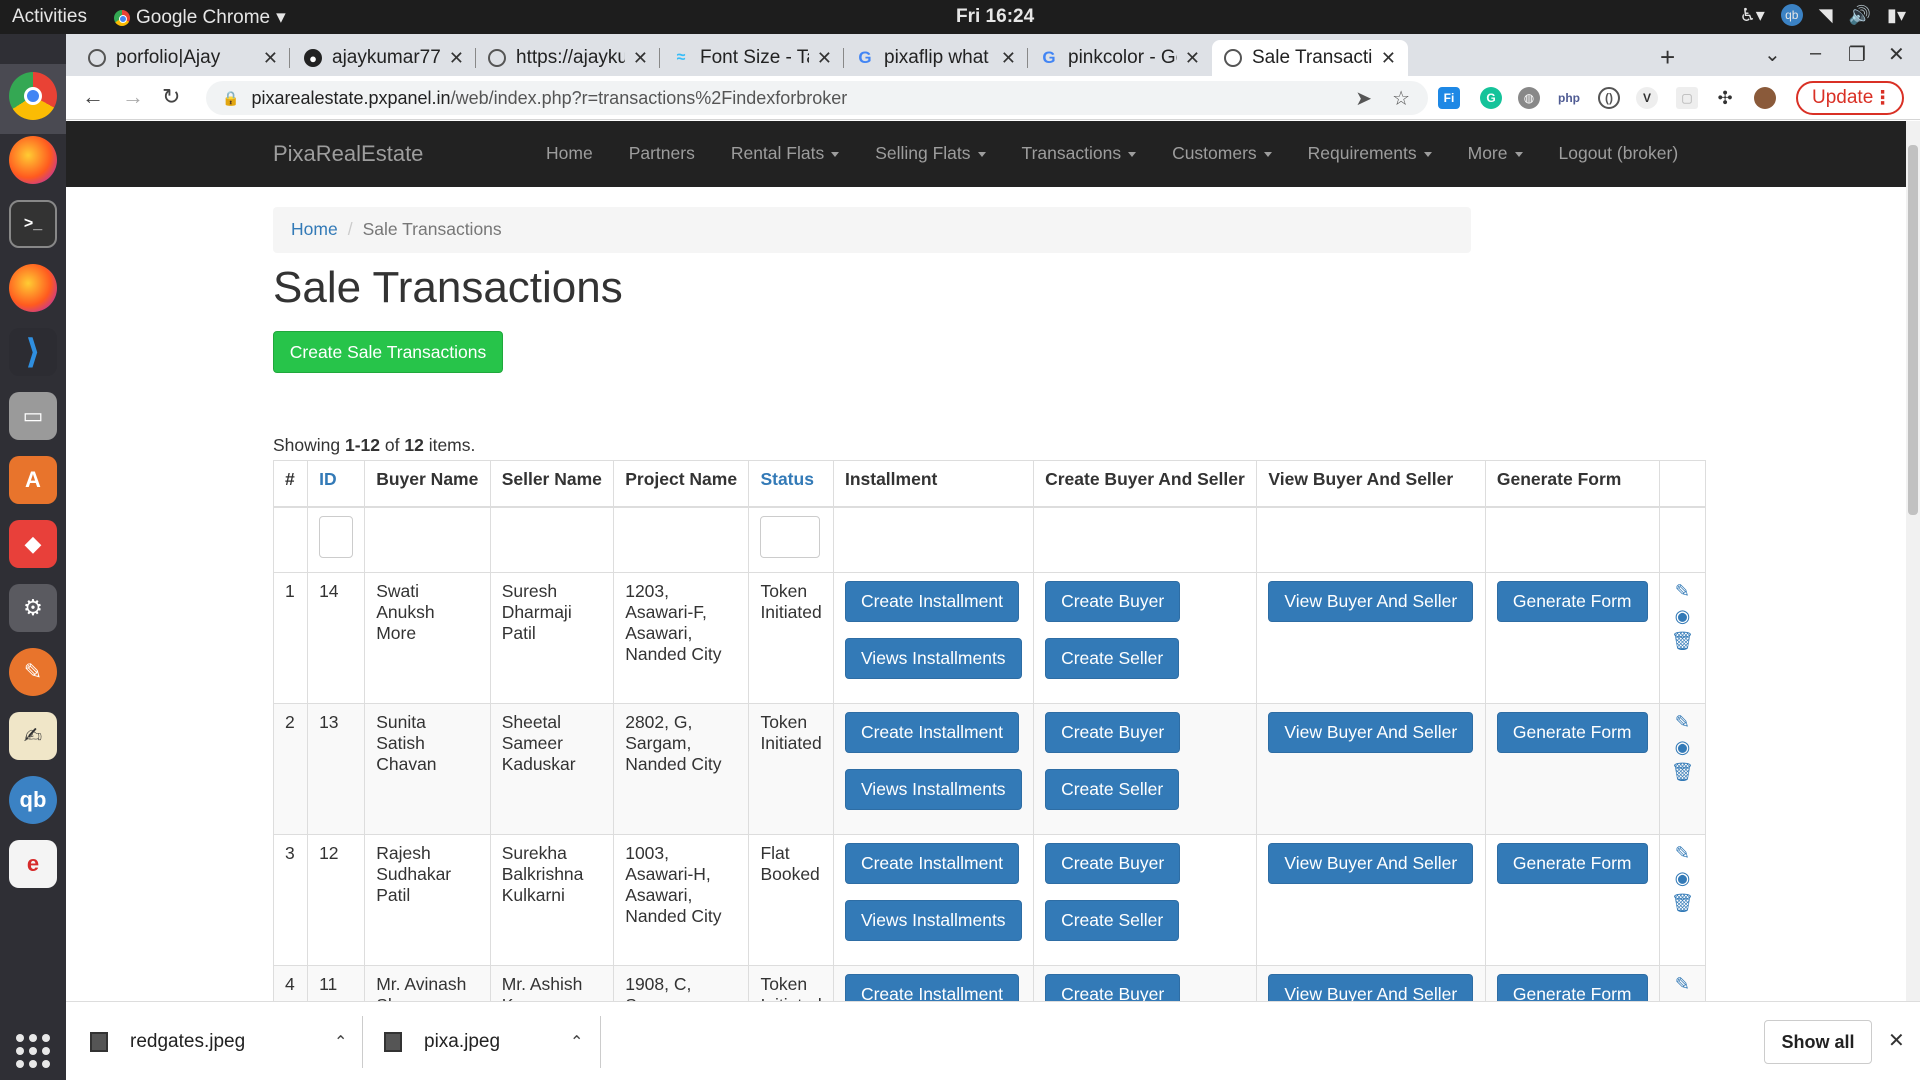 The height and width of the screenshot is (1080, 1920). What do you see at coordinates (1401, 98) in the screenshot?
I see `bookmark-star-icon: ☆` at bounding box center [1401, 98].